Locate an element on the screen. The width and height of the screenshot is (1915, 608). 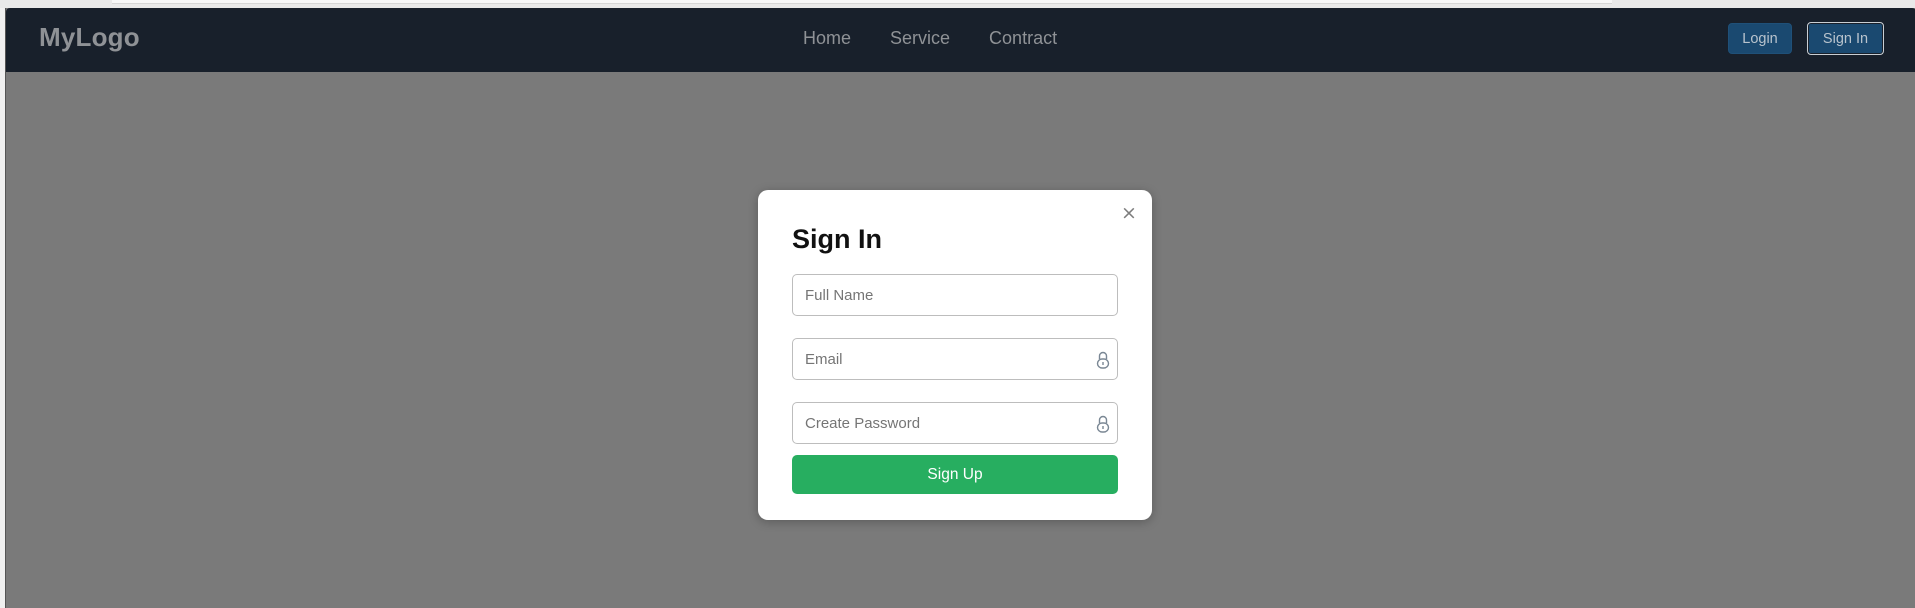
browser-address-area is located at coordinates (862, 2).